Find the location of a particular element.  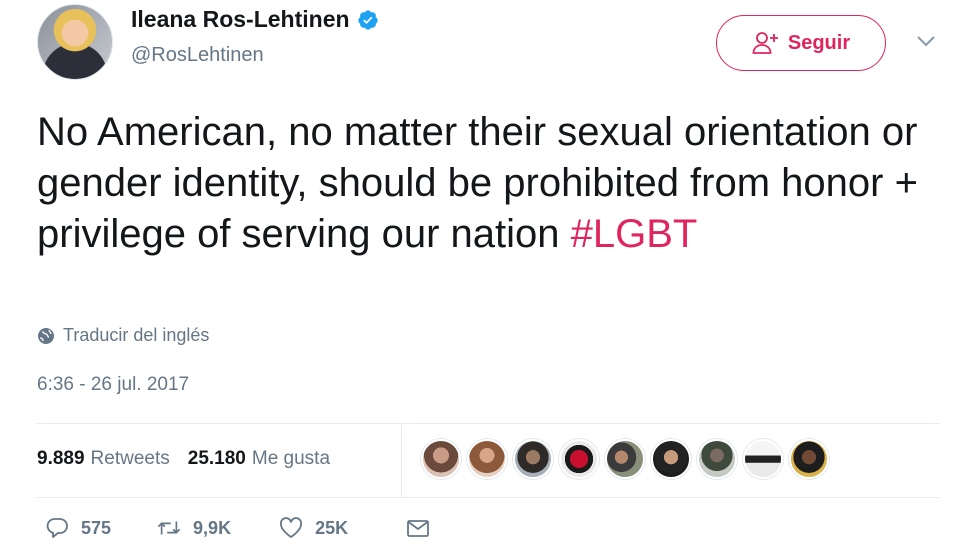

message-button is located at coordinates (418, 528).